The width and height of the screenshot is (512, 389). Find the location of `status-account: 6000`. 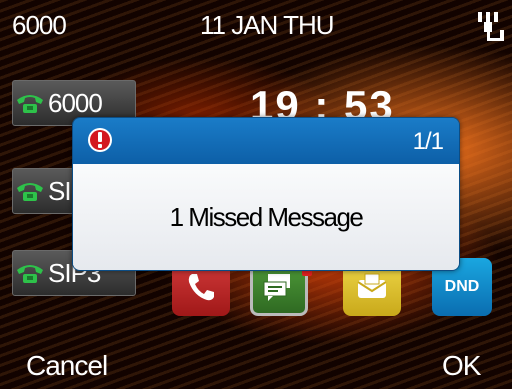

status-account: 6000 is located at coordinates (39, 25).